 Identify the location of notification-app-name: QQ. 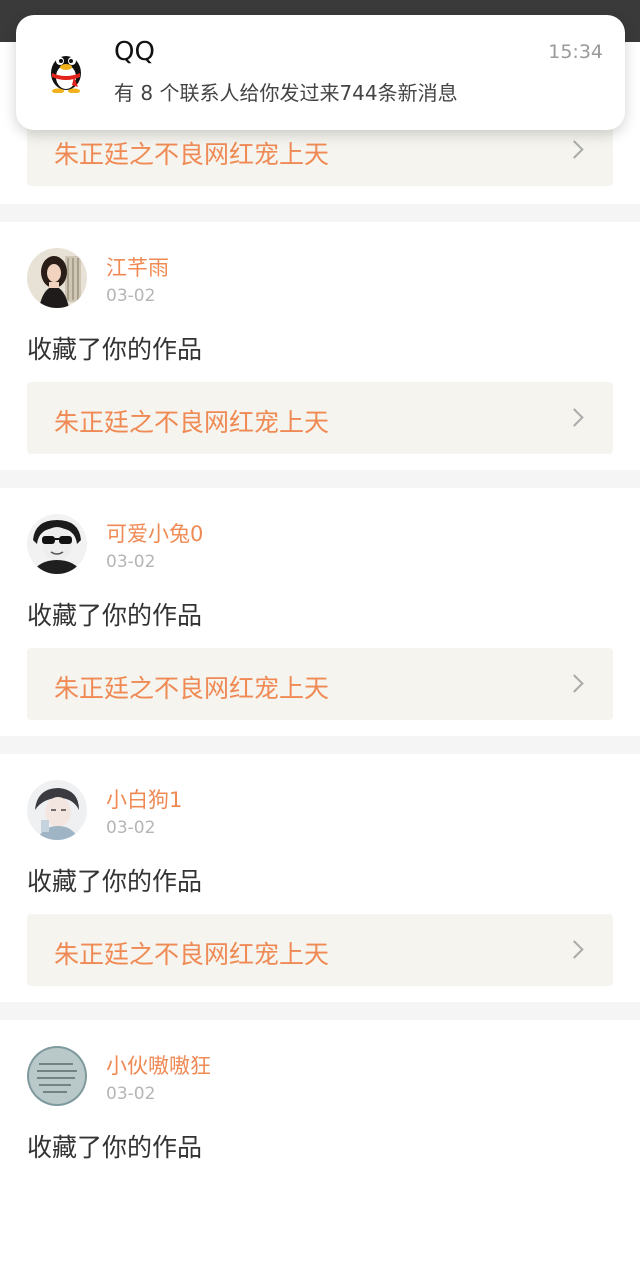
(134, 52).